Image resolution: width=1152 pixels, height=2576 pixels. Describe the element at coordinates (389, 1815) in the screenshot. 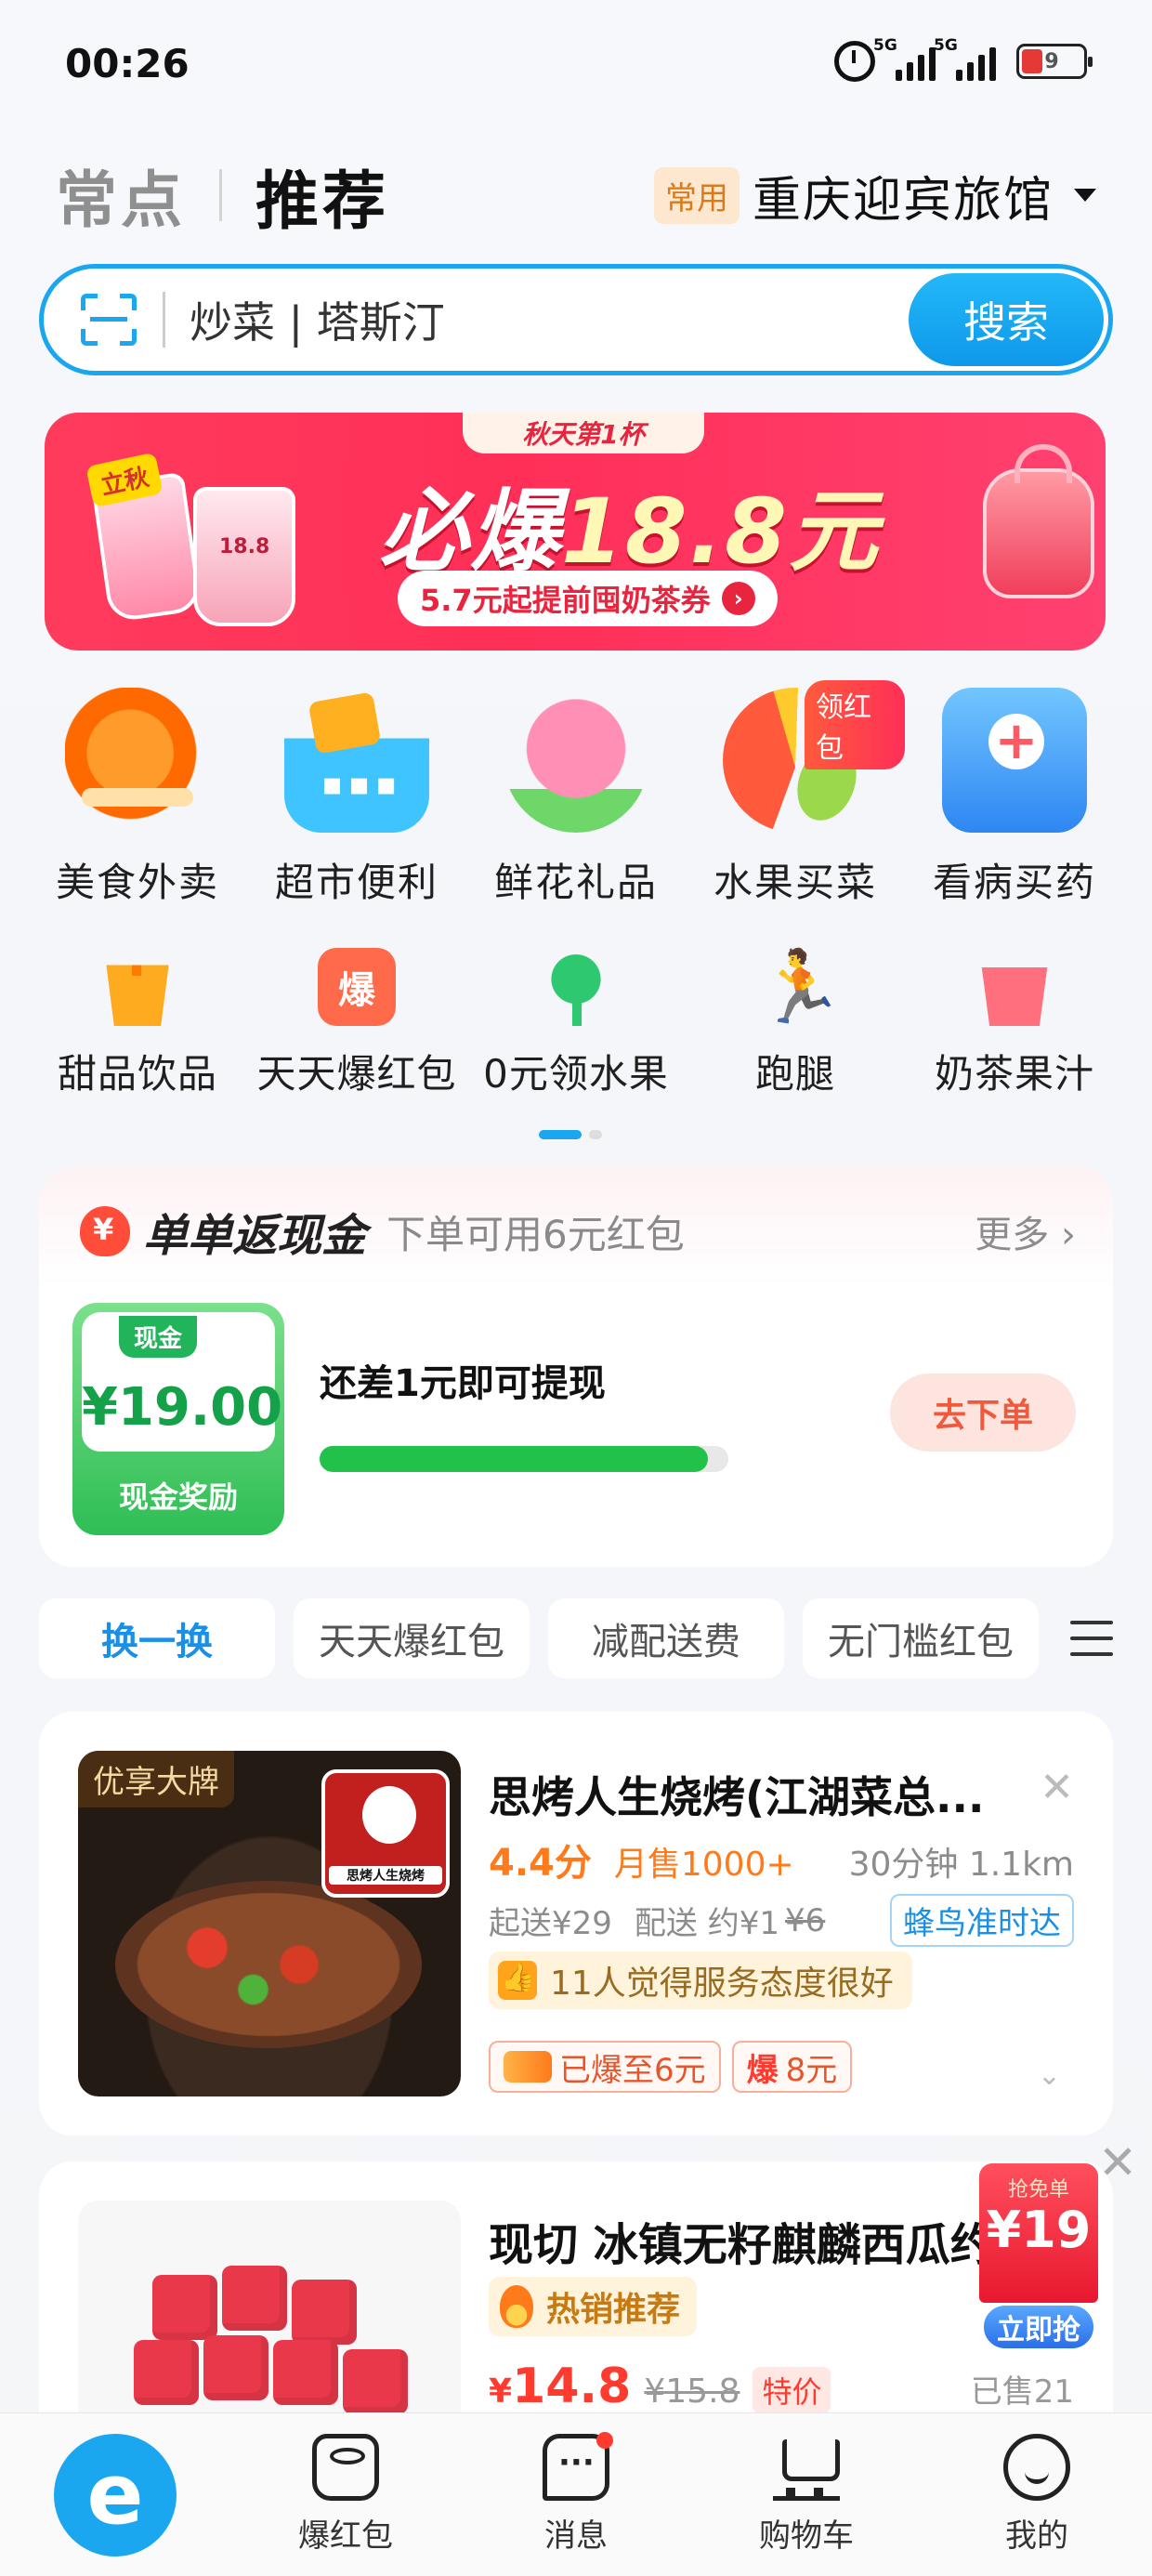

I see `chef-avatar-icon` at that location.